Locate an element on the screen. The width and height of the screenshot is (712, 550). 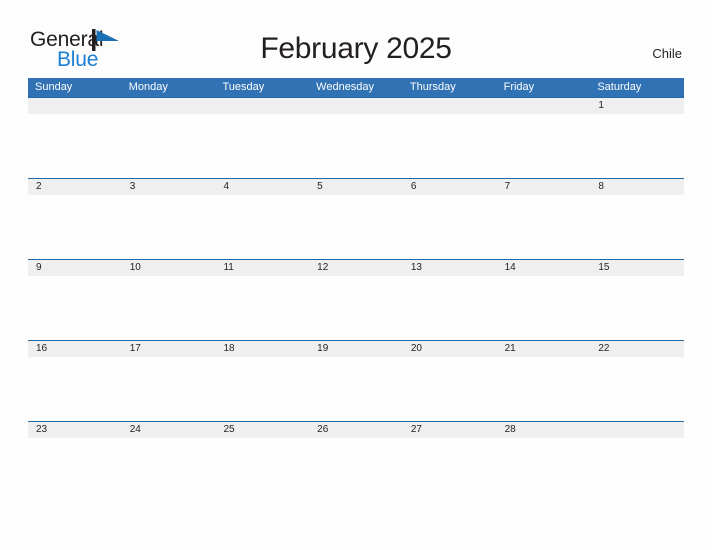
day-number: 26 is located at coordinates (356, 430).